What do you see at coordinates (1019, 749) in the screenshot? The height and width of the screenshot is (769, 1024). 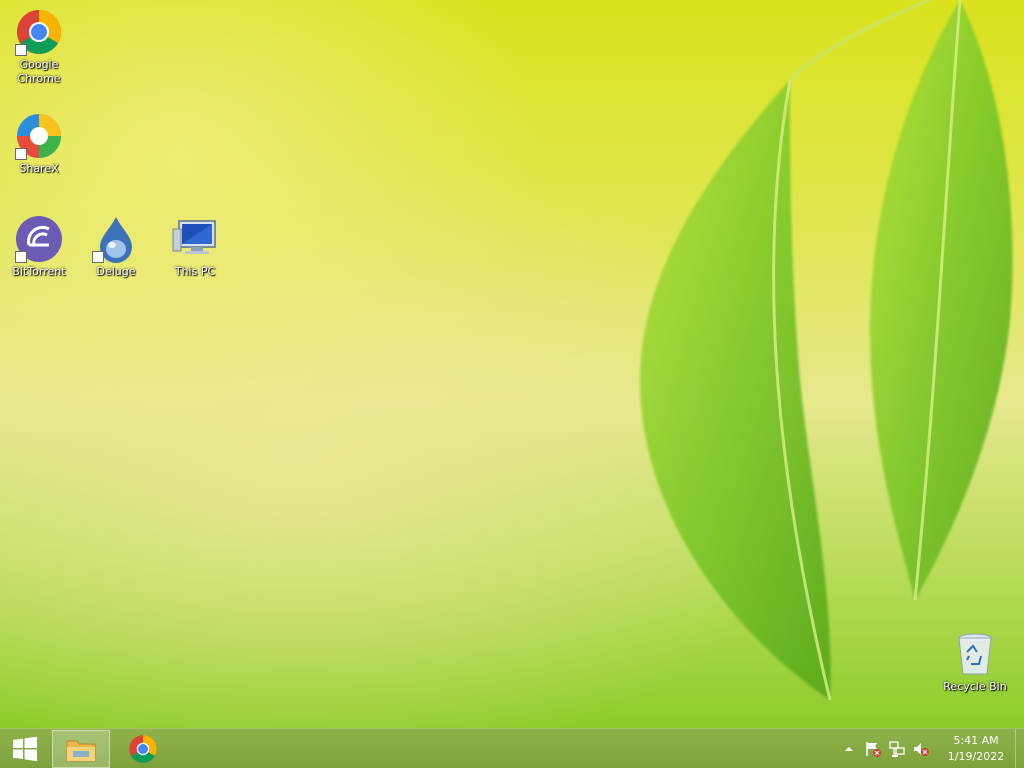 I see `show-desktop-button` at bounding box center [1019, 749].